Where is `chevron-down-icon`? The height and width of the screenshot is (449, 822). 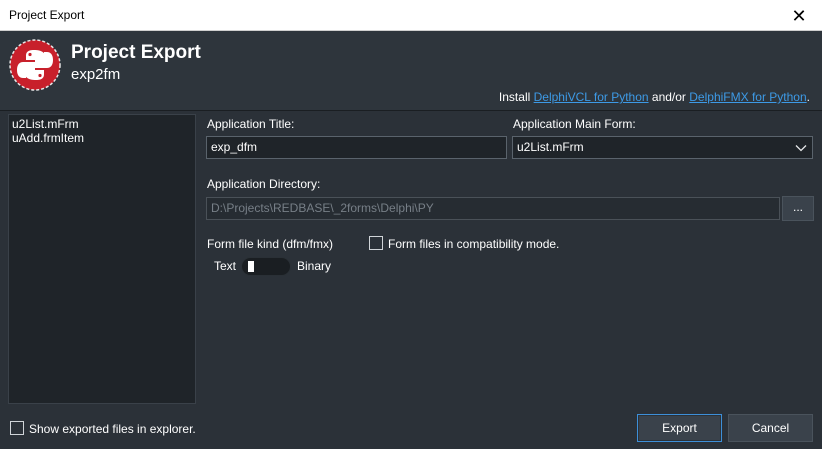 chevron-down-icon is located at coordinates (801, 148).